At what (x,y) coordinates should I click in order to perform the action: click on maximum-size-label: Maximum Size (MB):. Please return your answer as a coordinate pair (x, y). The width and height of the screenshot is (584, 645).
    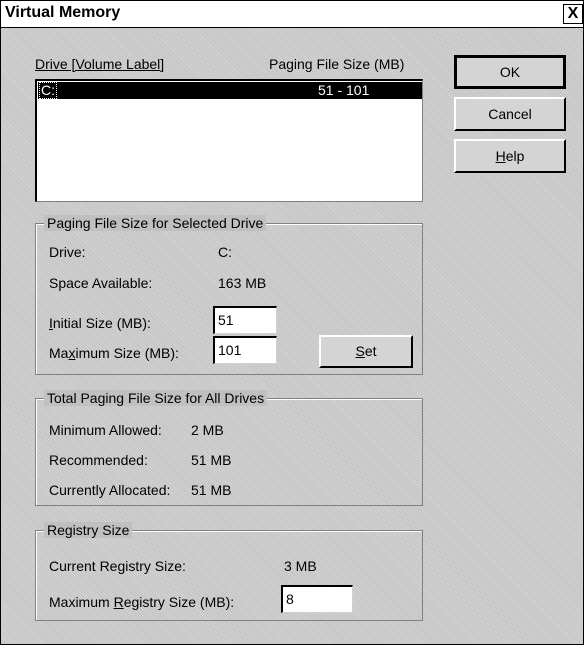
    Looking at the image, I should click on (114, 353).